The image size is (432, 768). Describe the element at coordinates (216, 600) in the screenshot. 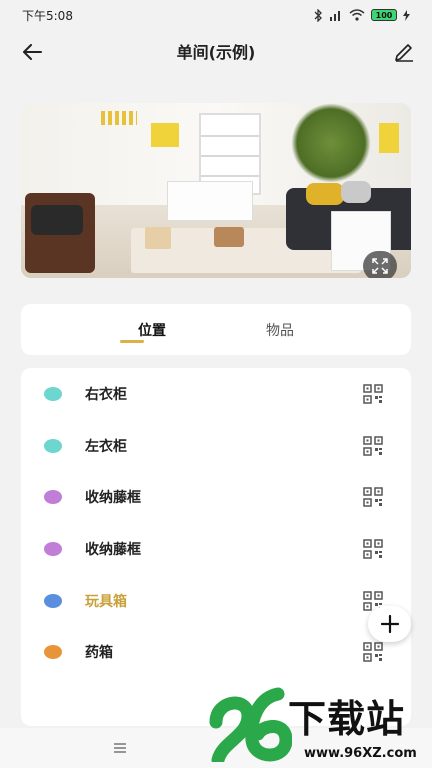

I see `list-item: 玩具箱` at that location.